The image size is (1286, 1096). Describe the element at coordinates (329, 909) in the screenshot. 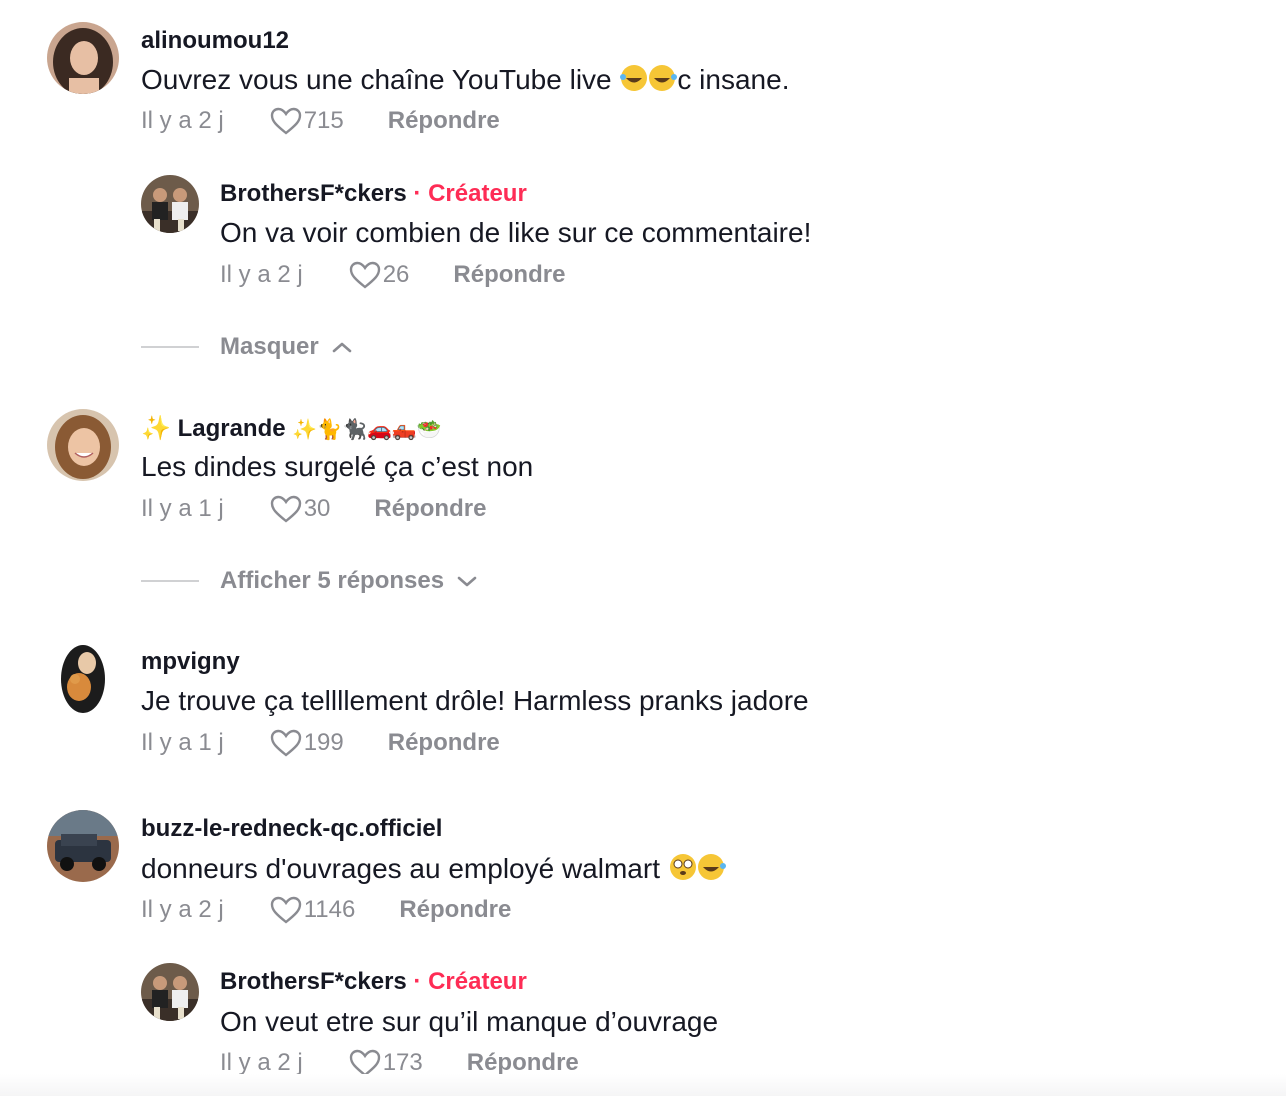

I see `like-count: 1146` at that location.